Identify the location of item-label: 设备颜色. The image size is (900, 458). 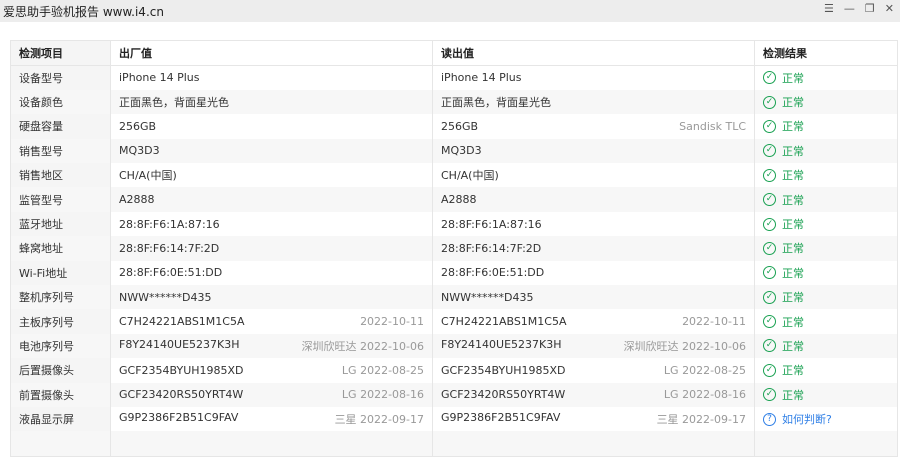
(60, 102).